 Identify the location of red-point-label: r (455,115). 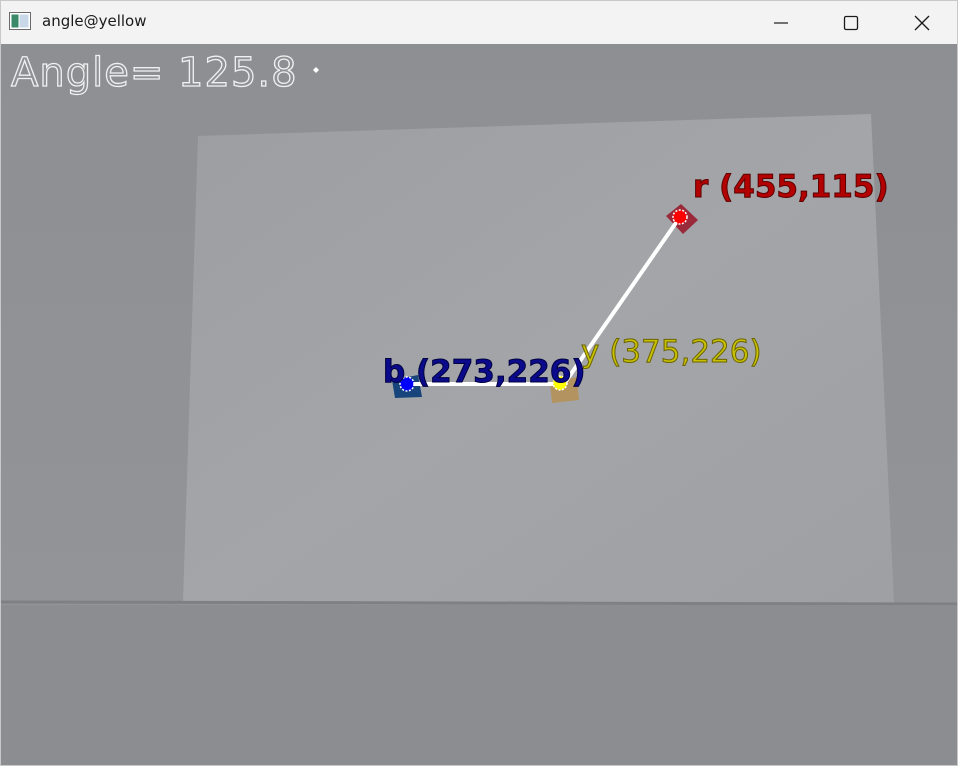
(791, 187).